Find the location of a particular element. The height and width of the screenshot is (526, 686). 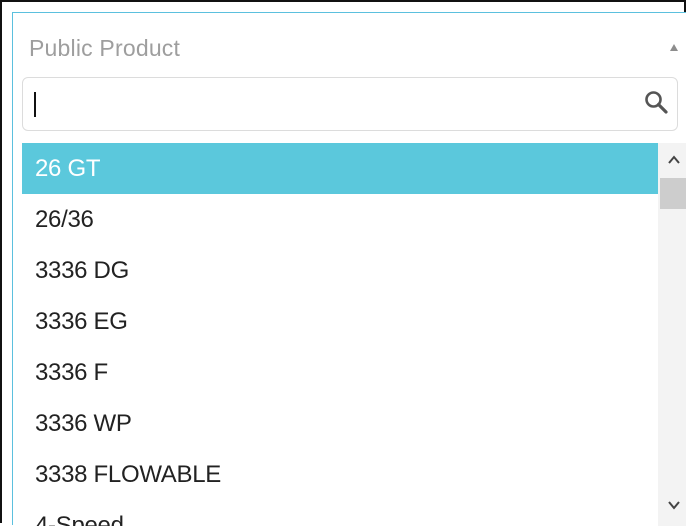

search-box is located at coordinates (350, 104).